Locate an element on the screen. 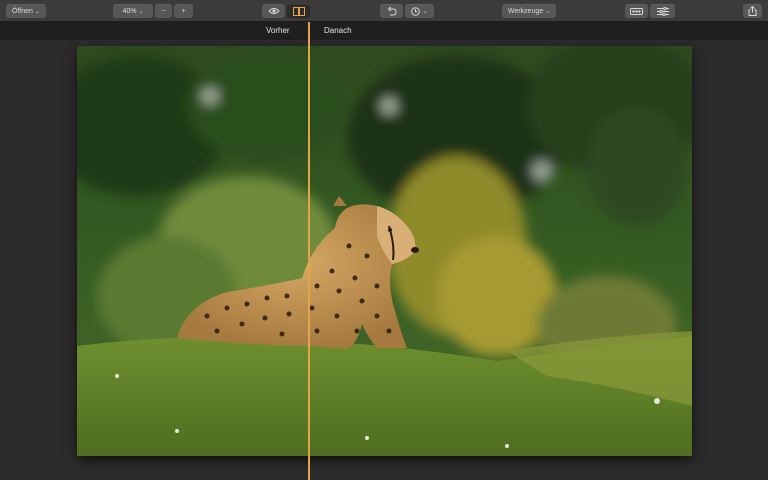 Image resolution: width=768 pixels, height=480 pixels. tools-button: Werkzeuge ⌄ is located at coordinates (529, 11).